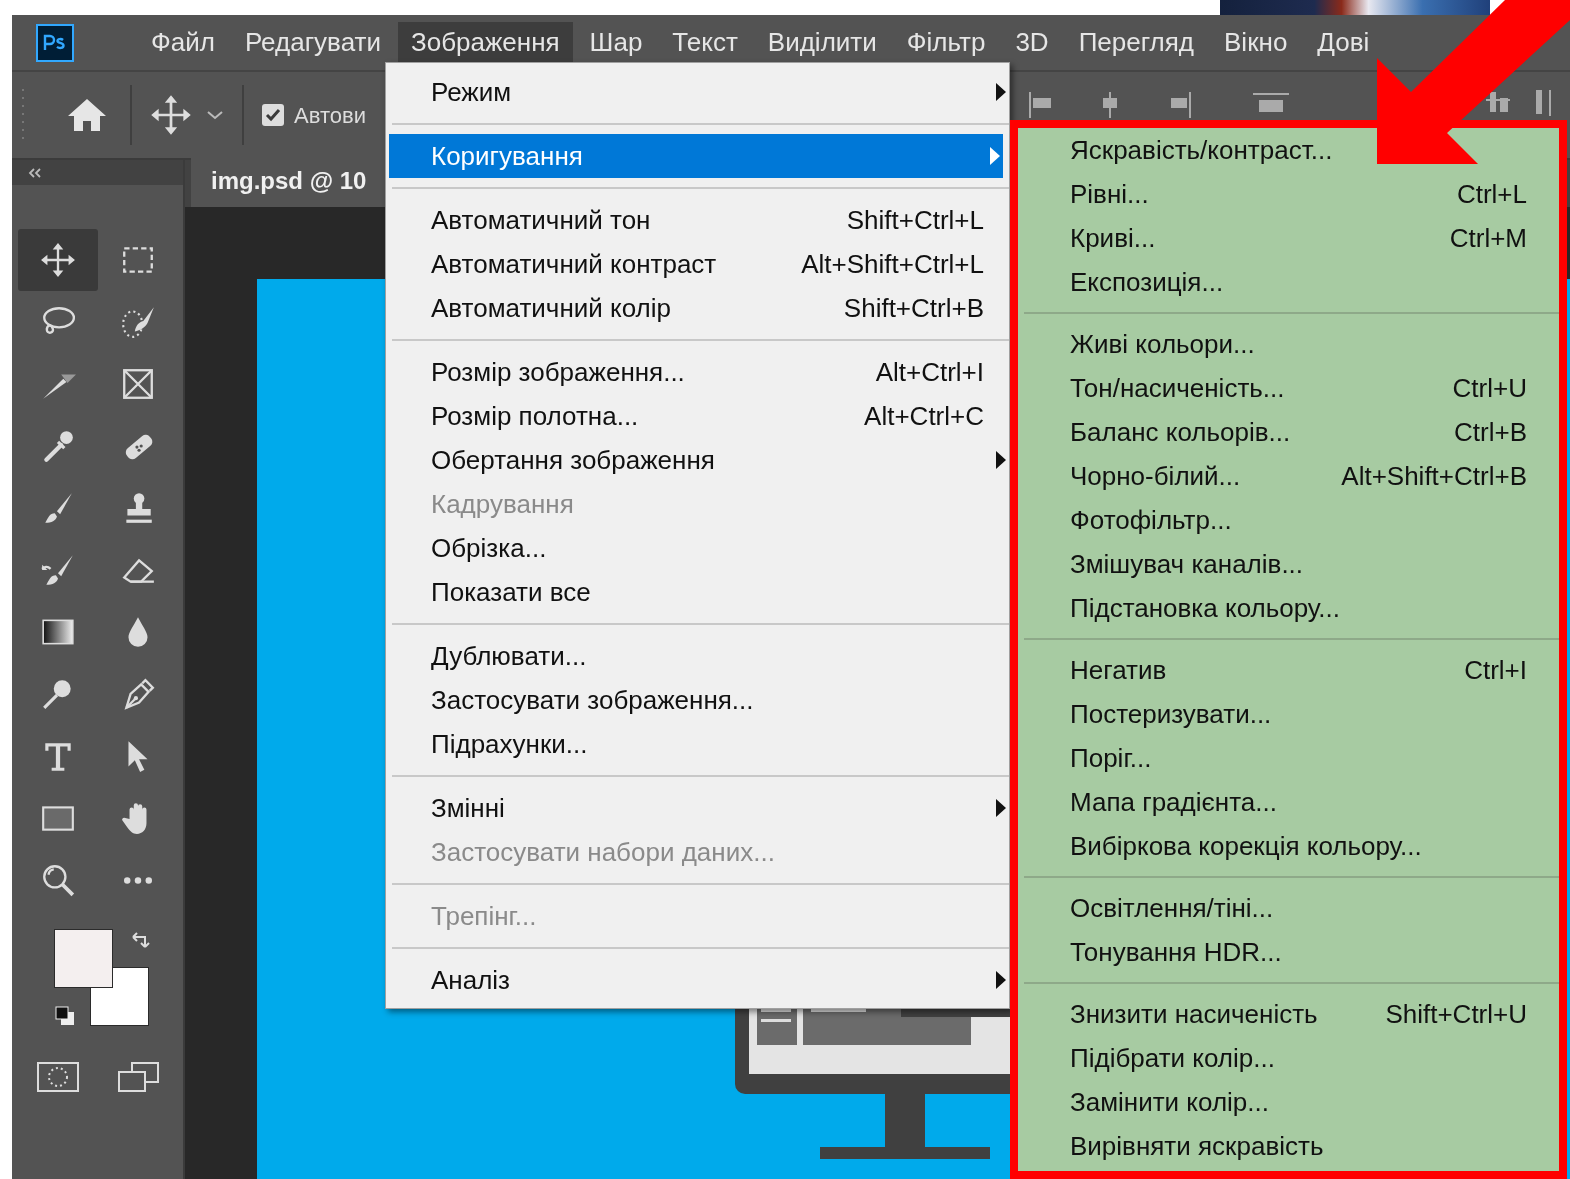  What do you see at coordinates (1291, 670) in the screenshot?
I see `menu-item: Негатив Ctrl+I` at bounding box center [1291, 670].